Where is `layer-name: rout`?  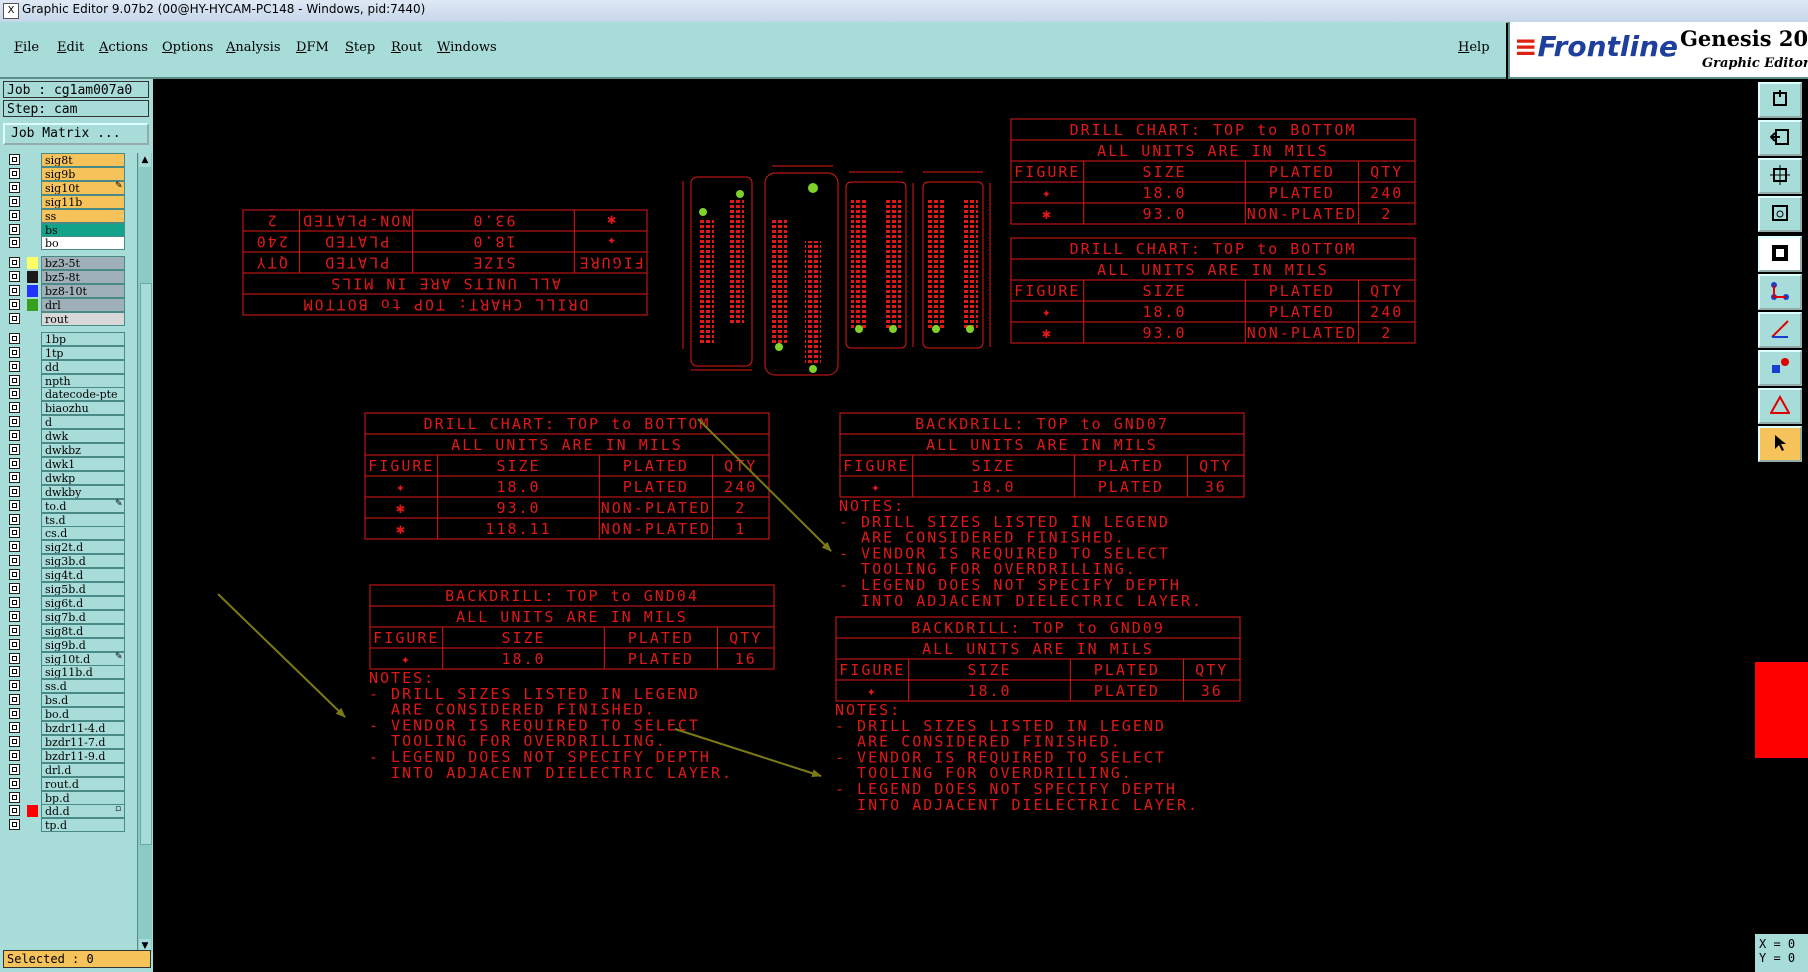 layer-name: rout is located at coordinates (83, 318).